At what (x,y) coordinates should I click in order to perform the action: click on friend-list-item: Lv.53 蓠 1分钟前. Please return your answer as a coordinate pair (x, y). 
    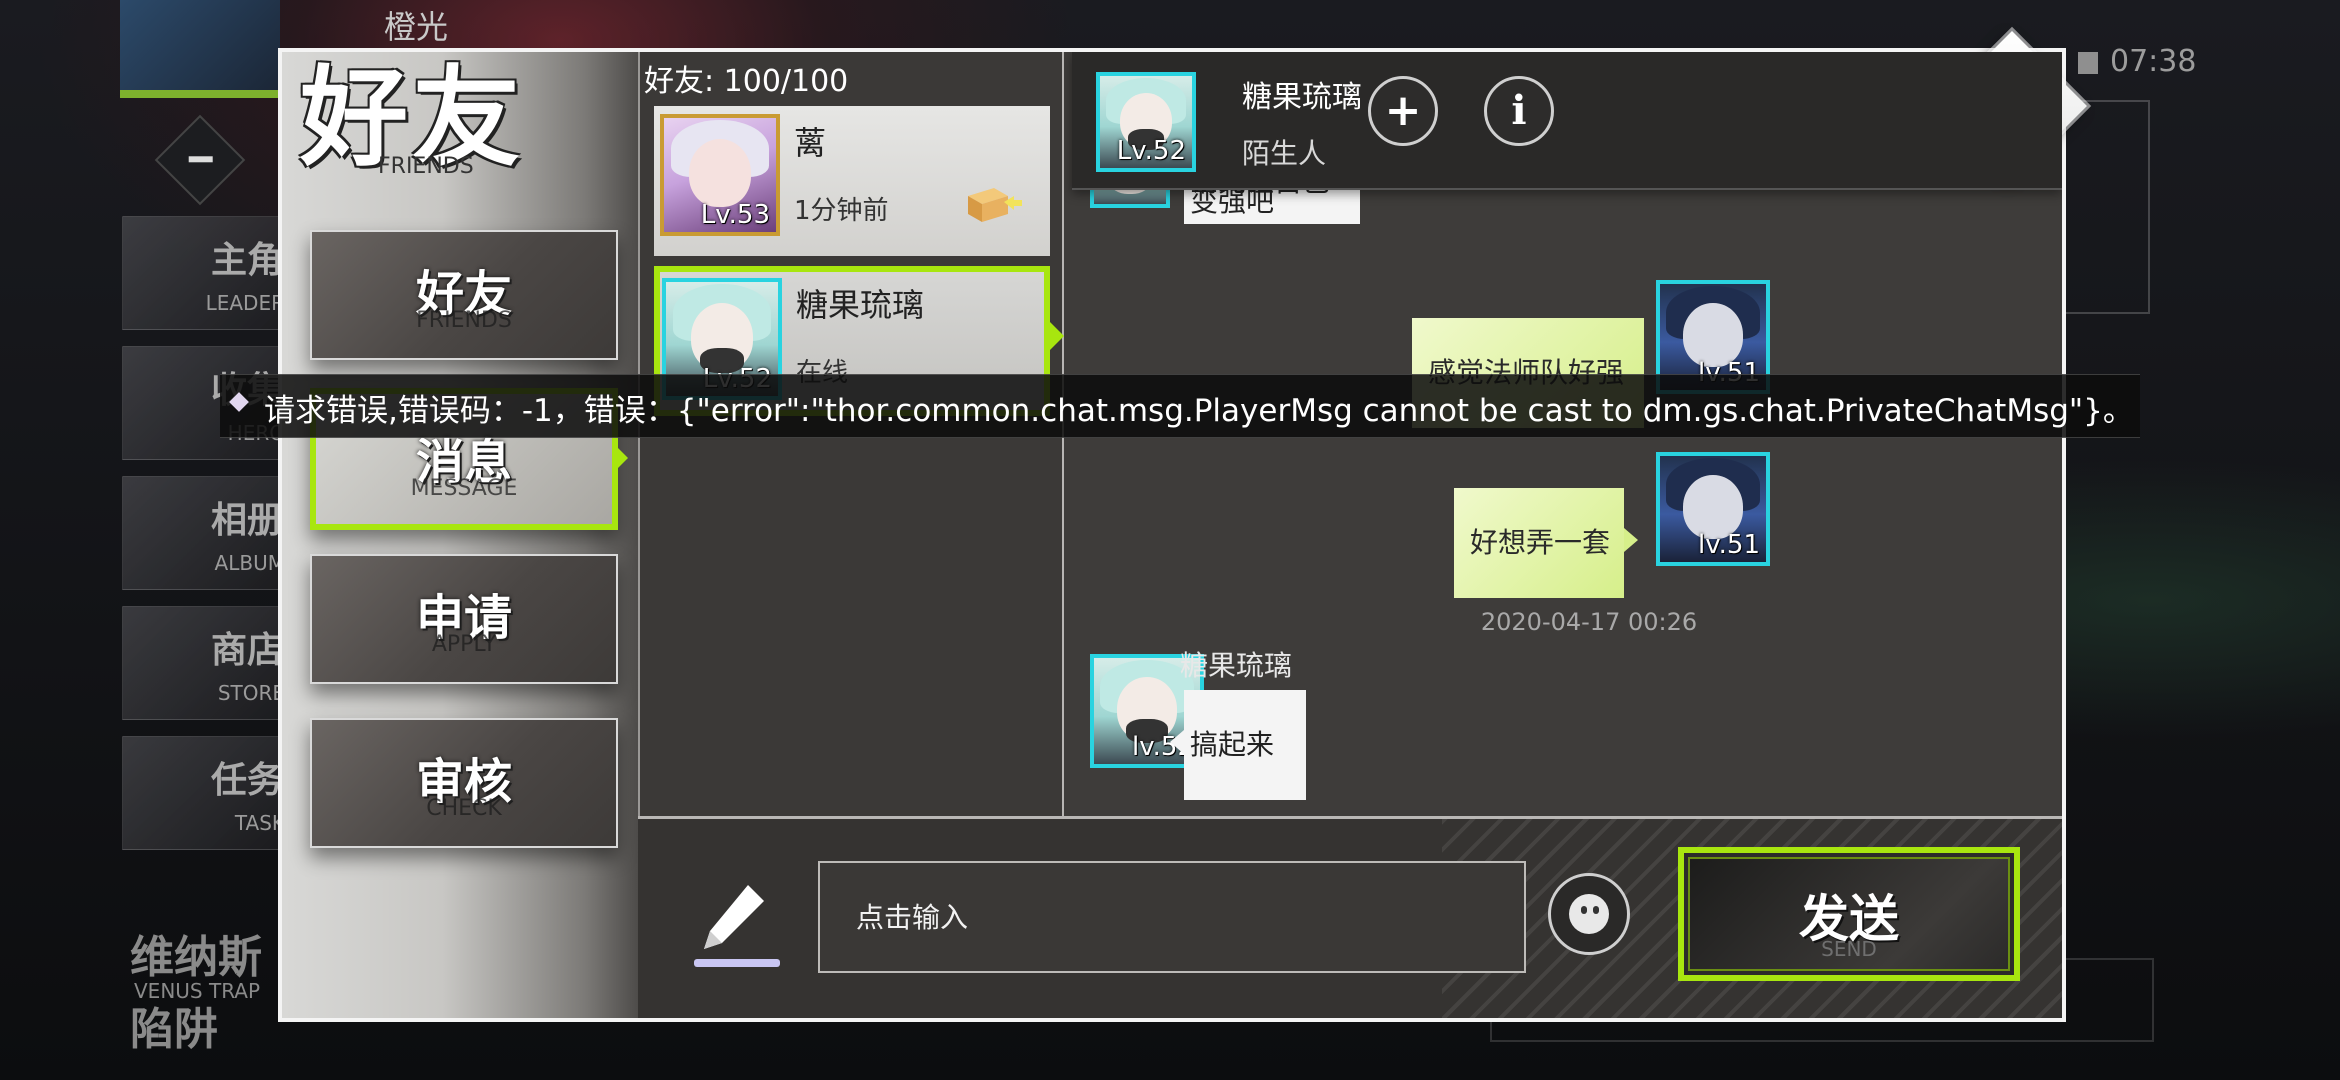
    Looking at the image, I should click on (852, 181).